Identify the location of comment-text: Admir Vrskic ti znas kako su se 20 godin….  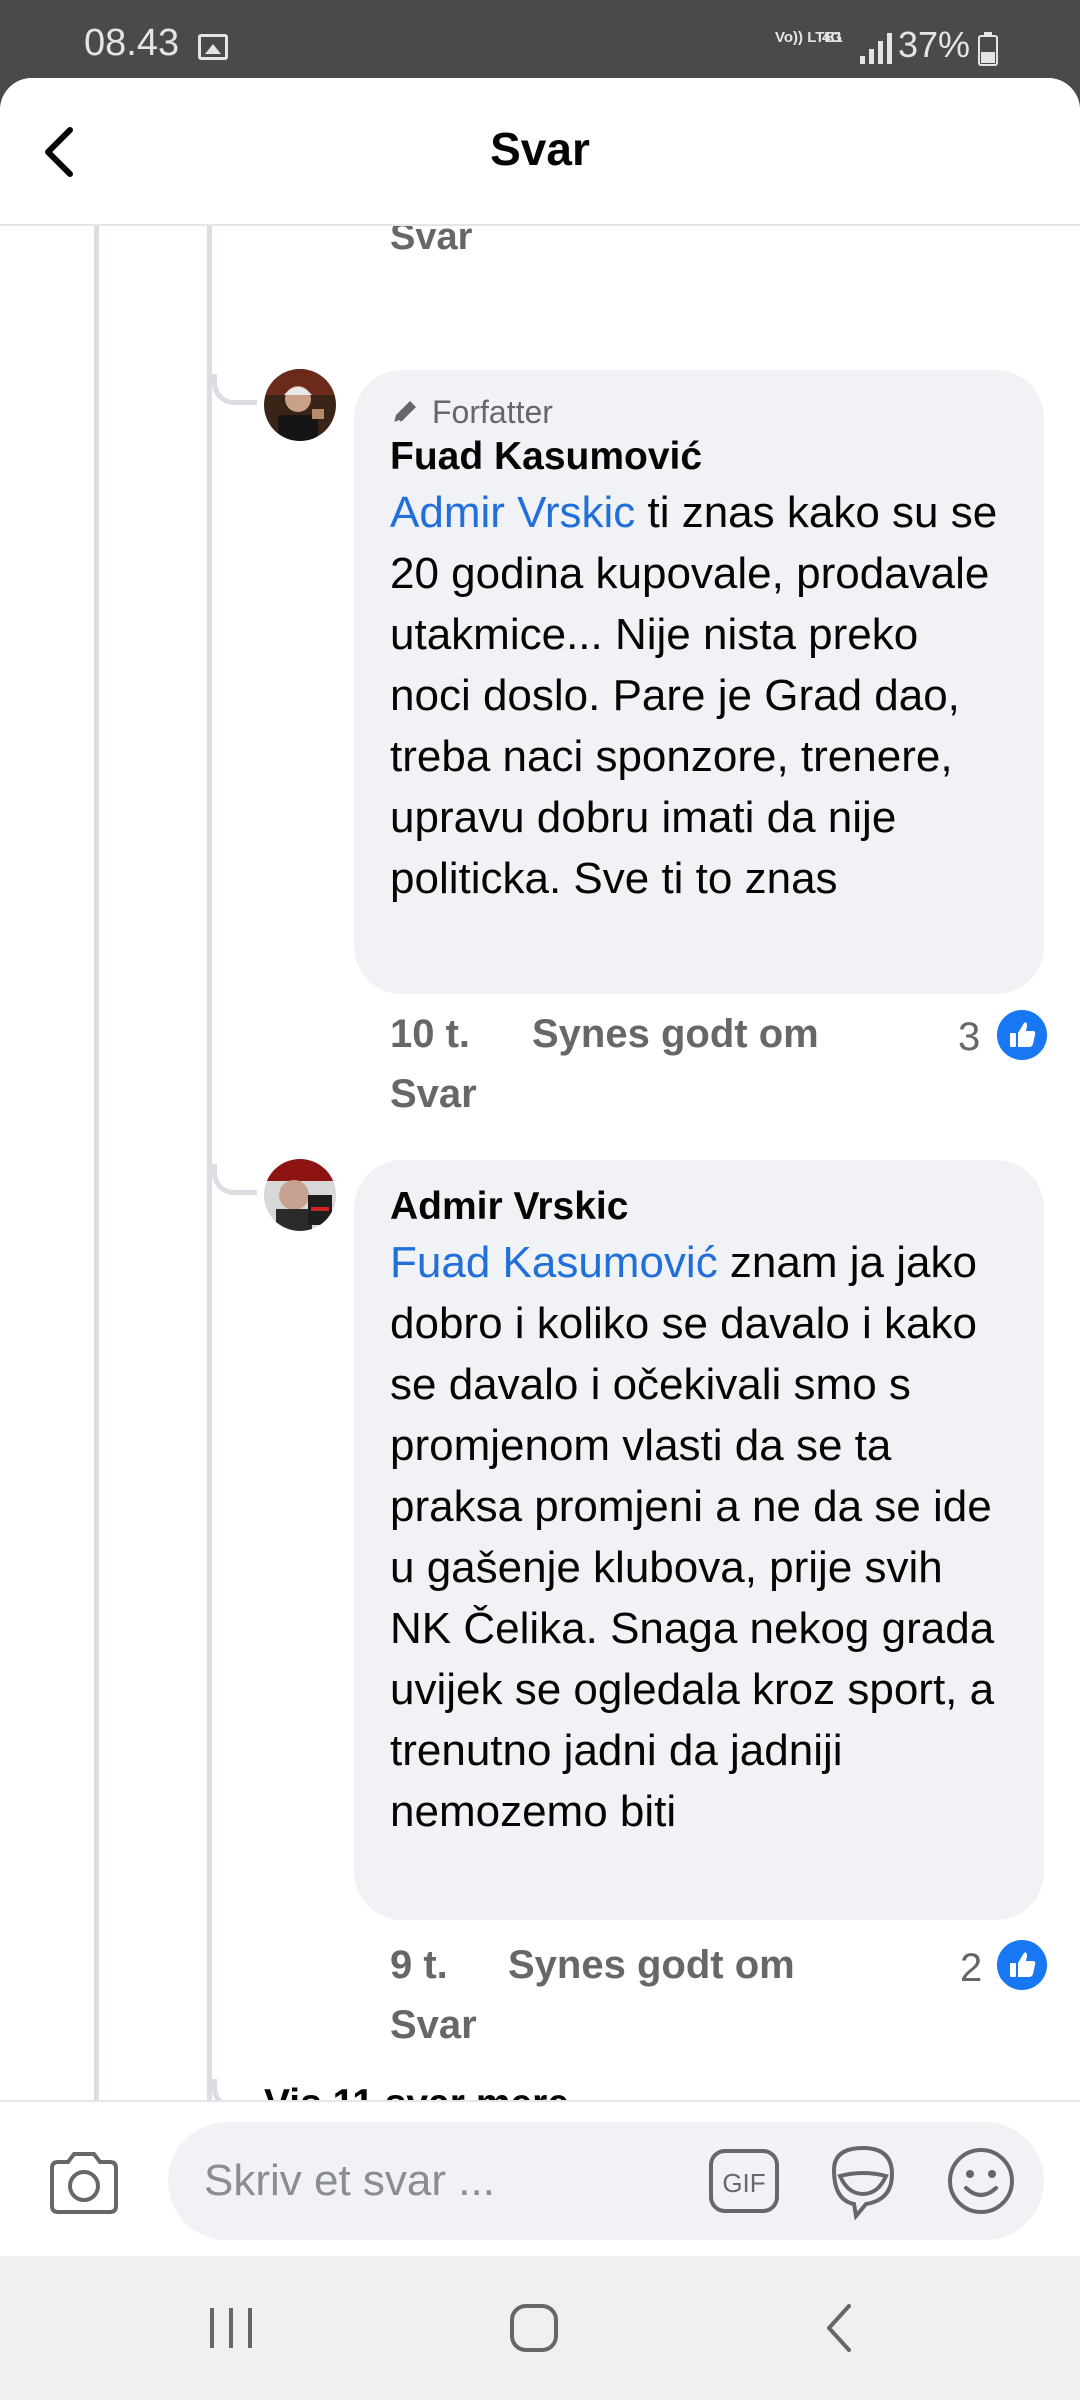
(699, 695).